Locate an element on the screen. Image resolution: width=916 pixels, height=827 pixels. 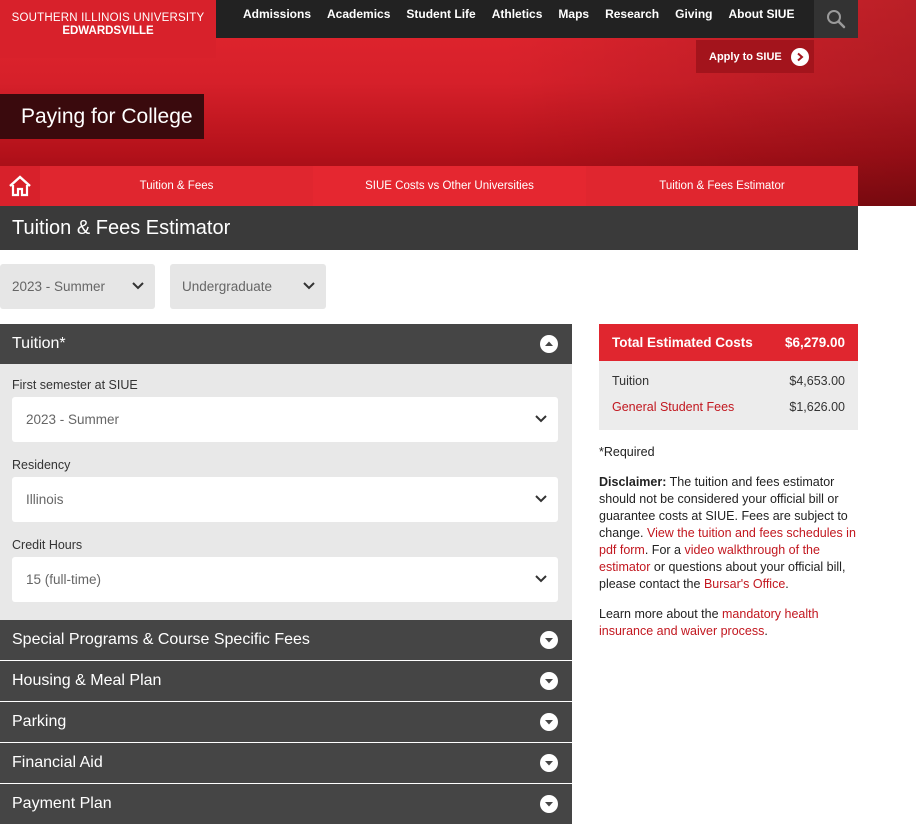
tab-estimator: Tuition & Fees Estimator is located at coordinates (722, 186).